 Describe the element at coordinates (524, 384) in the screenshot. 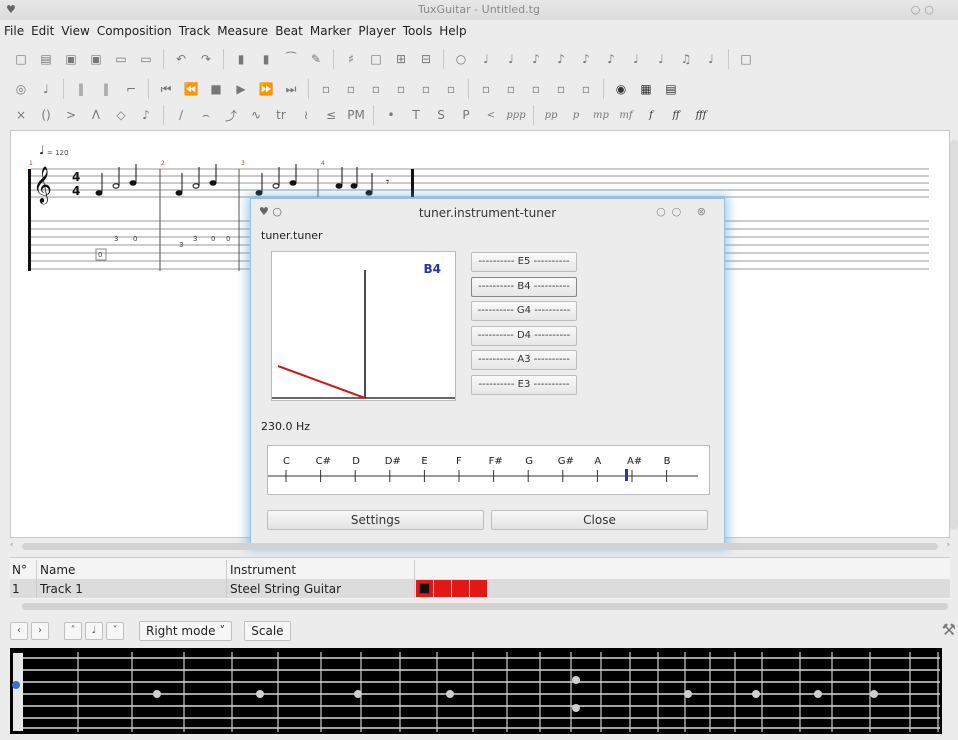

I see `string-button-e3: ---------- E3 ----------` at that location.